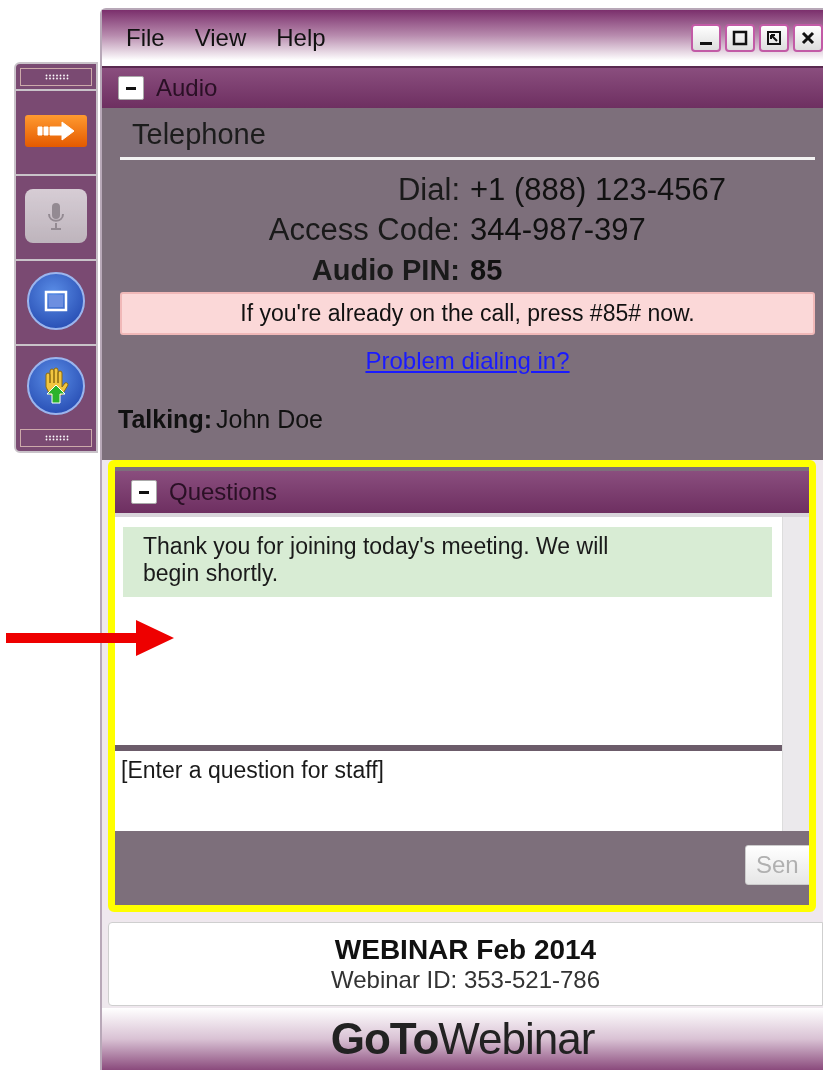 The height and width of the screenshot is (1070, 825). I want to click on detail-value: 344-987-397, so click(558, 230).